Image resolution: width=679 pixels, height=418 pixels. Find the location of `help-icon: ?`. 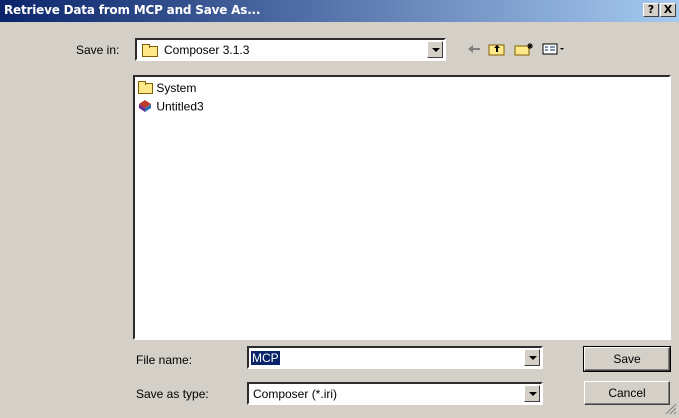

help-icon: ? is located at coordinates (651, 9).